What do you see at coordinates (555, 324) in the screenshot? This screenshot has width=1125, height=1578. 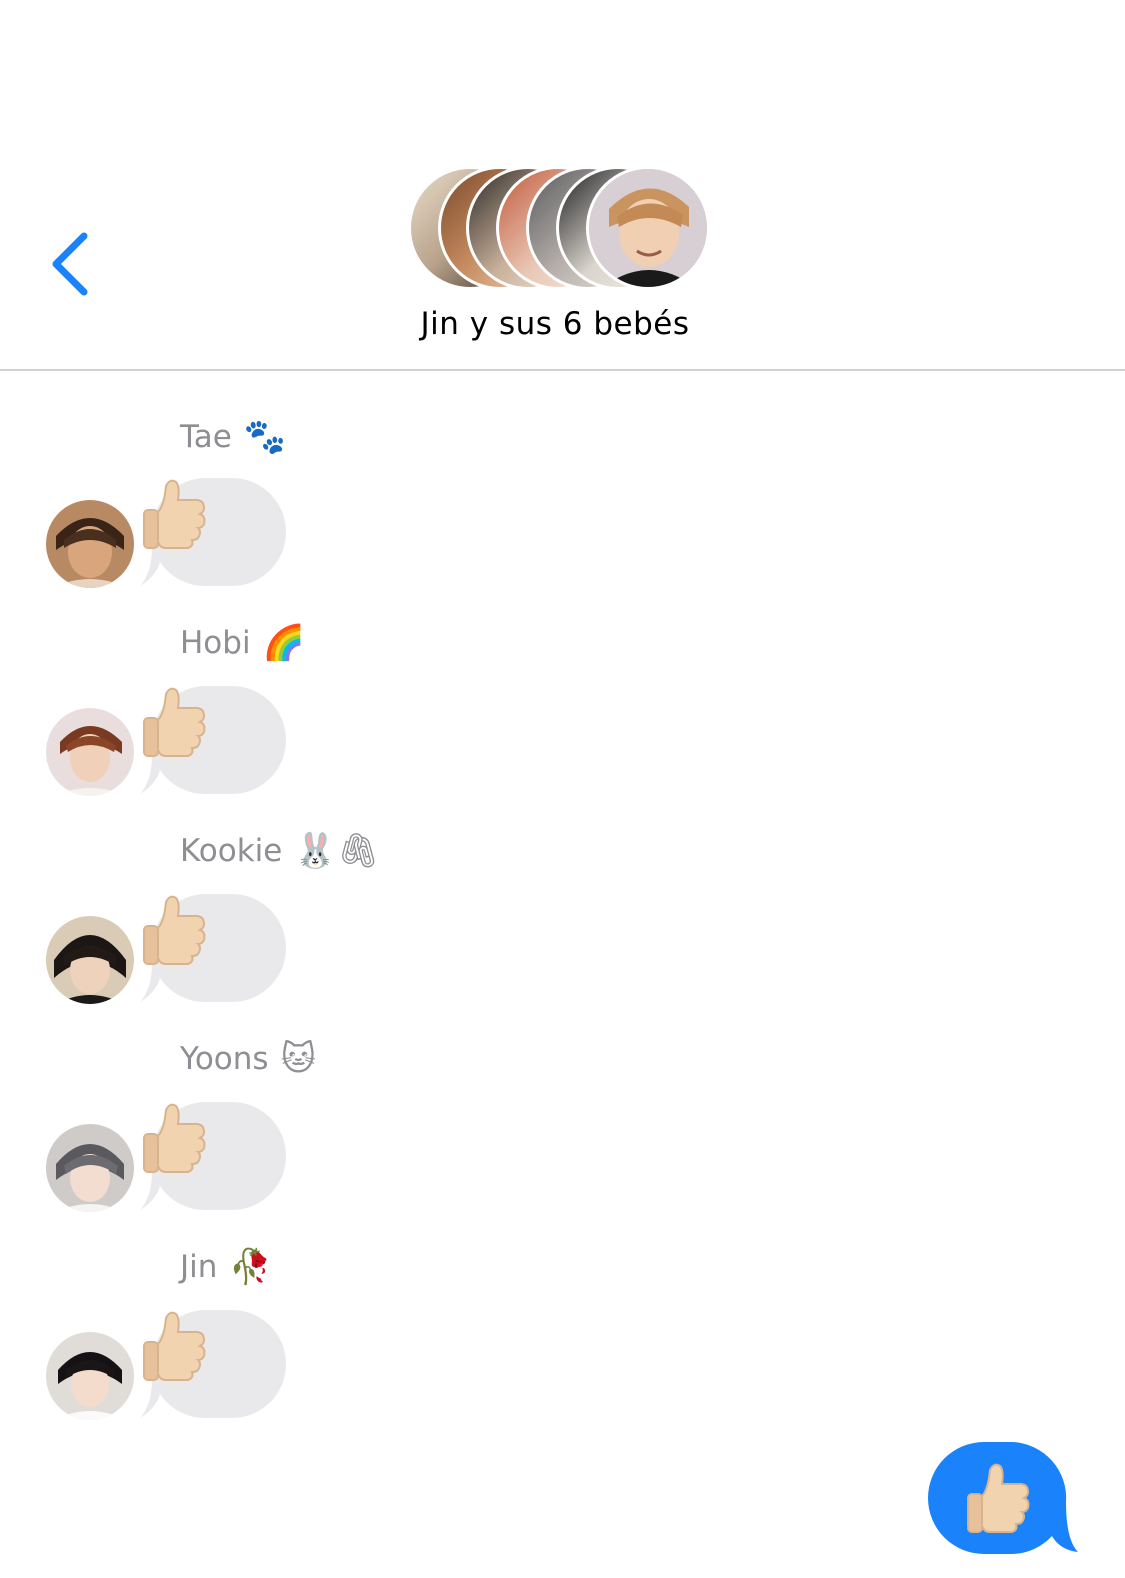 I see `group-name: Jin y sus 6 bebés` at bounding box center [555, 324].